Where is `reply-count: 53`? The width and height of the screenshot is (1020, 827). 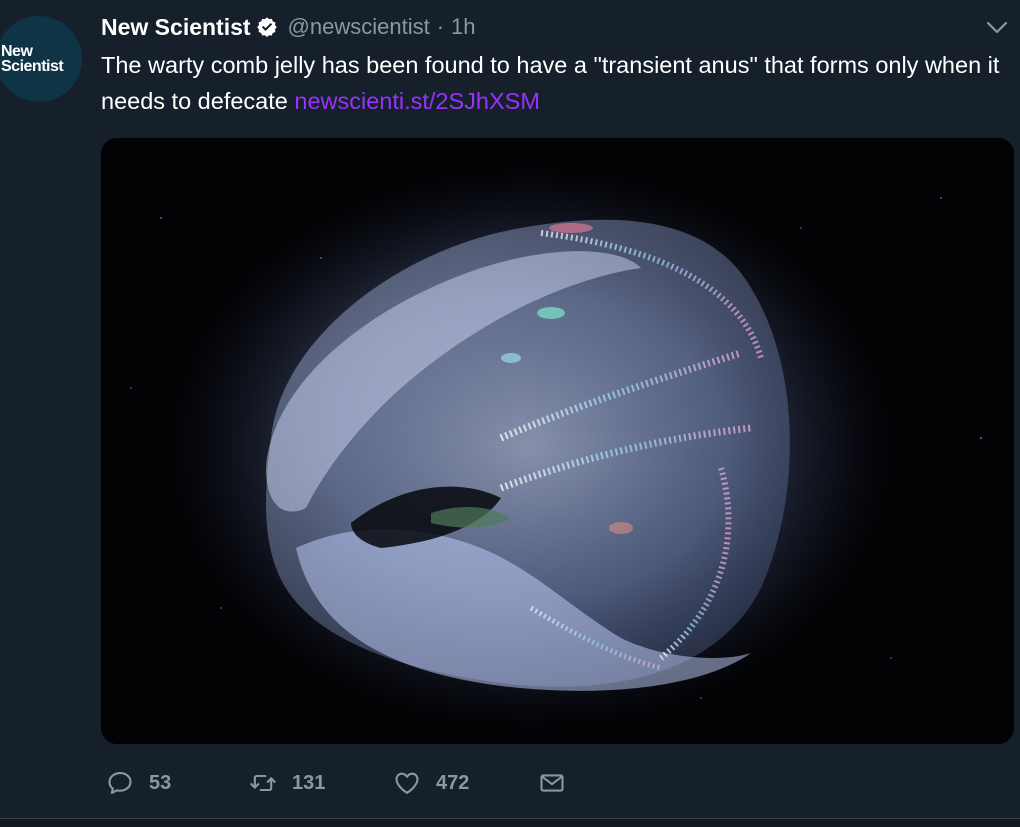 reply-count: 53 is located at coordinates (160, 782).